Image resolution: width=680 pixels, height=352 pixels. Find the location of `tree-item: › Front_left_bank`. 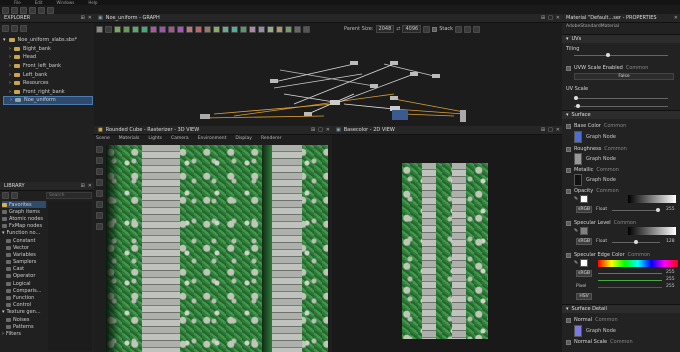

tree-item: › Front_left_bank is located at coordinates (48, 66).